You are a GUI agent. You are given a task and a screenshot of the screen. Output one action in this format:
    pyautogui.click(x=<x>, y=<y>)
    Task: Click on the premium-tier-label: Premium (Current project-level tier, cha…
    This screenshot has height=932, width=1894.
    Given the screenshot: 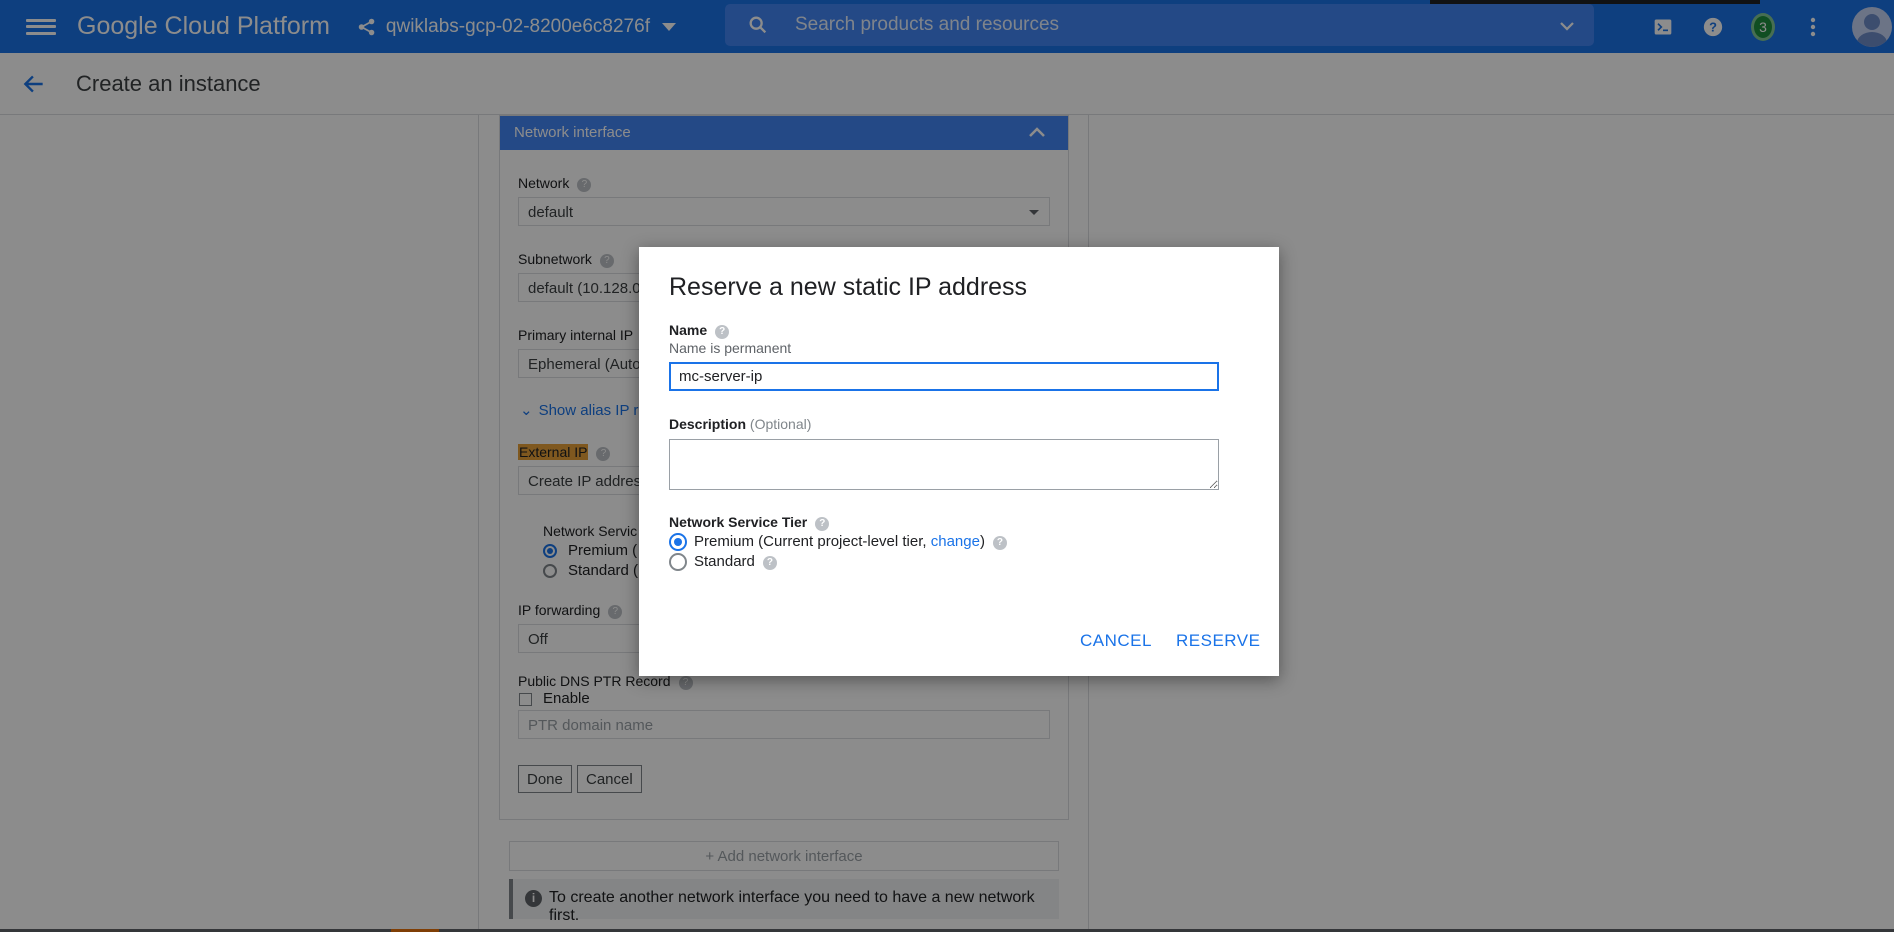 What is the action you would take?
    pyautogui.click(x=850, y=541)
    